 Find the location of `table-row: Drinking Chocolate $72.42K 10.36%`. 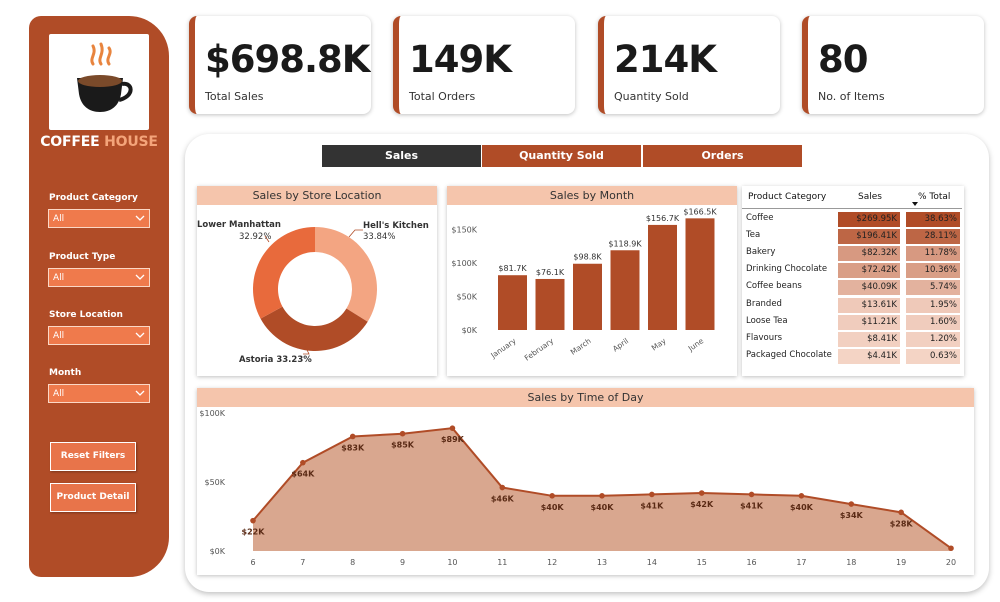

table-row: Drinking Chocolate $72.42K 10.36% is located at coordinates (852, 270).